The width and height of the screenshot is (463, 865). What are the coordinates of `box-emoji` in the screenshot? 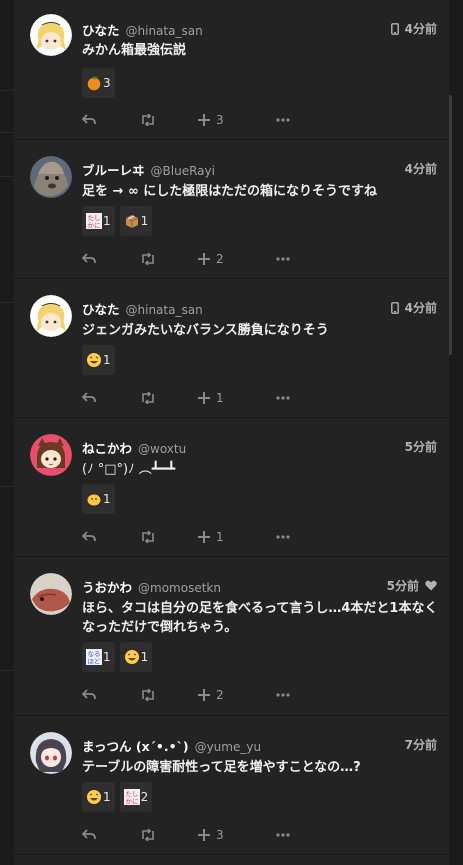 It's located at (131, 221).